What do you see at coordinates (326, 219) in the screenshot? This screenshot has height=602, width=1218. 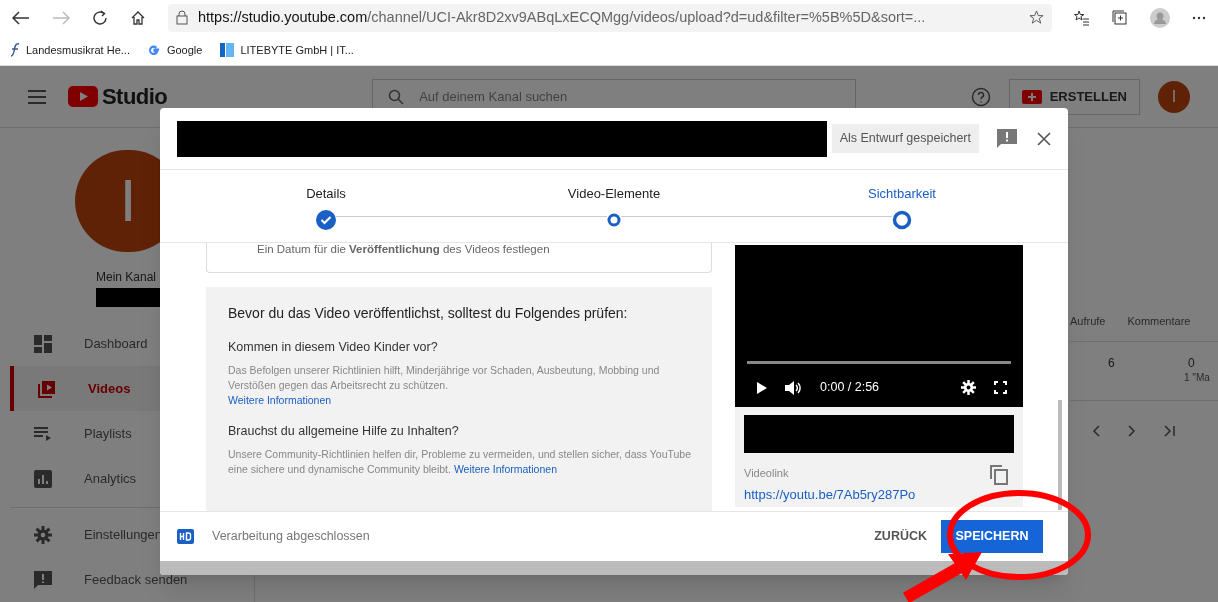 I see `check-circle-icon` at bounding box center [326, 219].